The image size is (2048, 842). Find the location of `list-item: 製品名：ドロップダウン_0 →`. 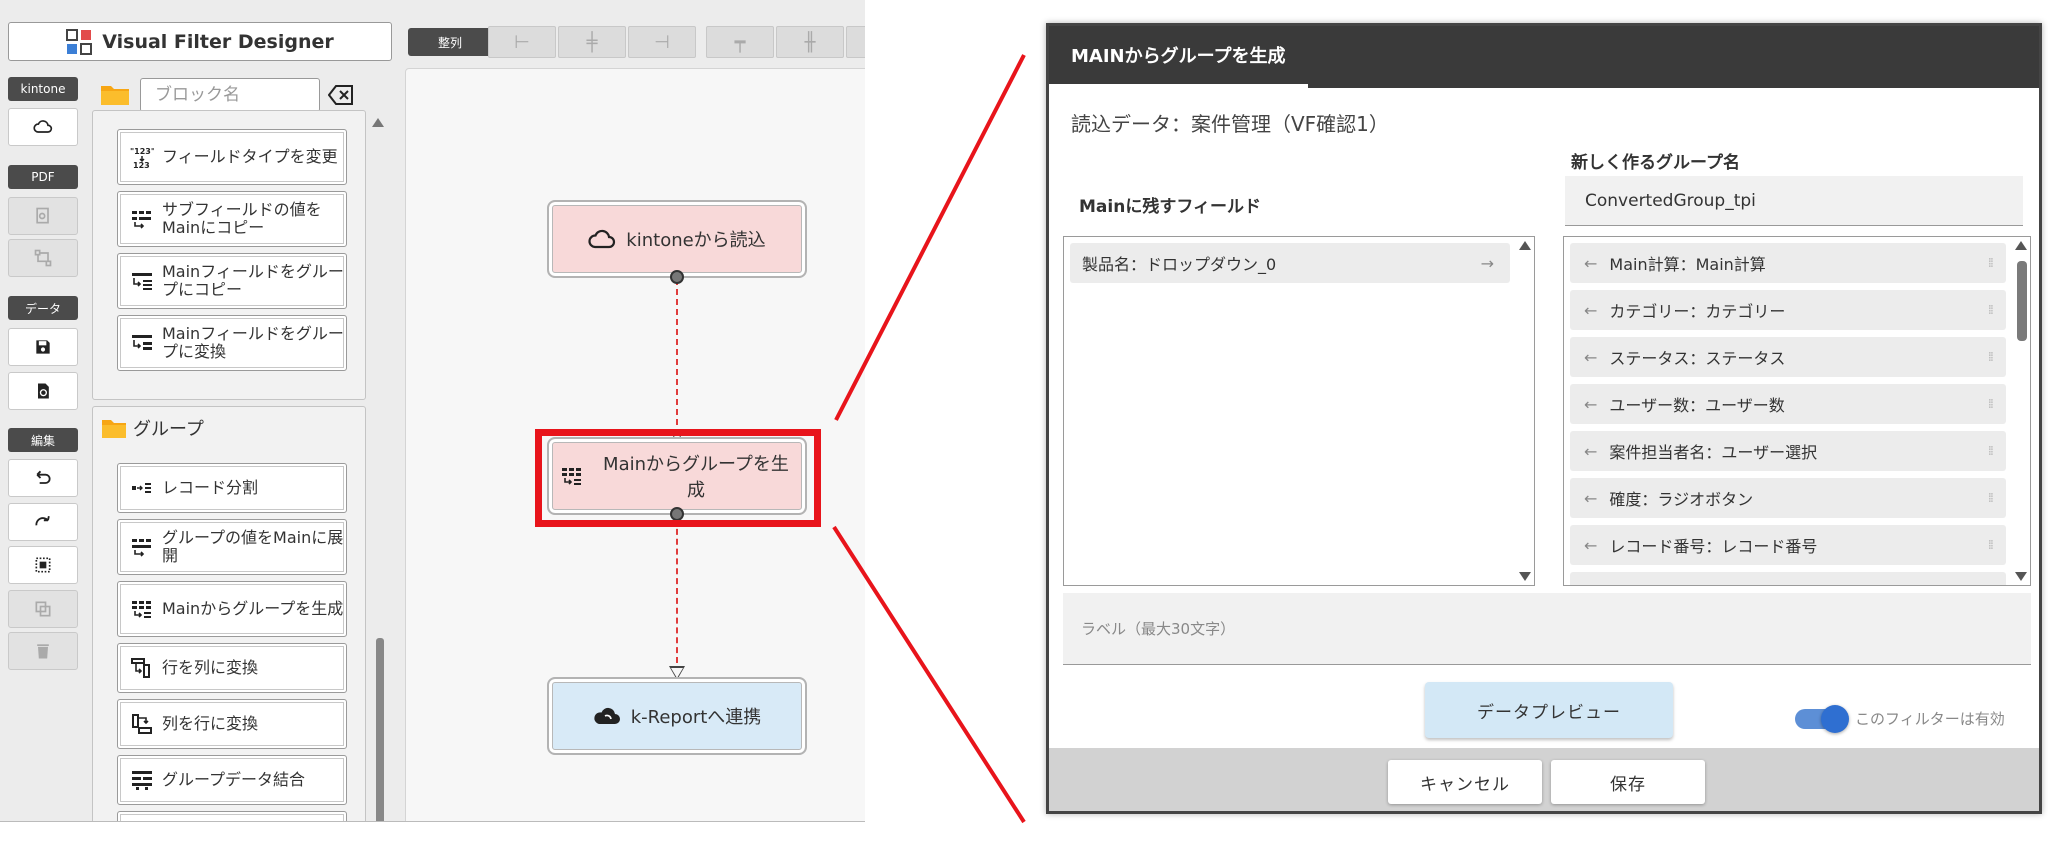

list-item: 製品名：ドロップダウン_0 → is located at coordinates (1290, 263).